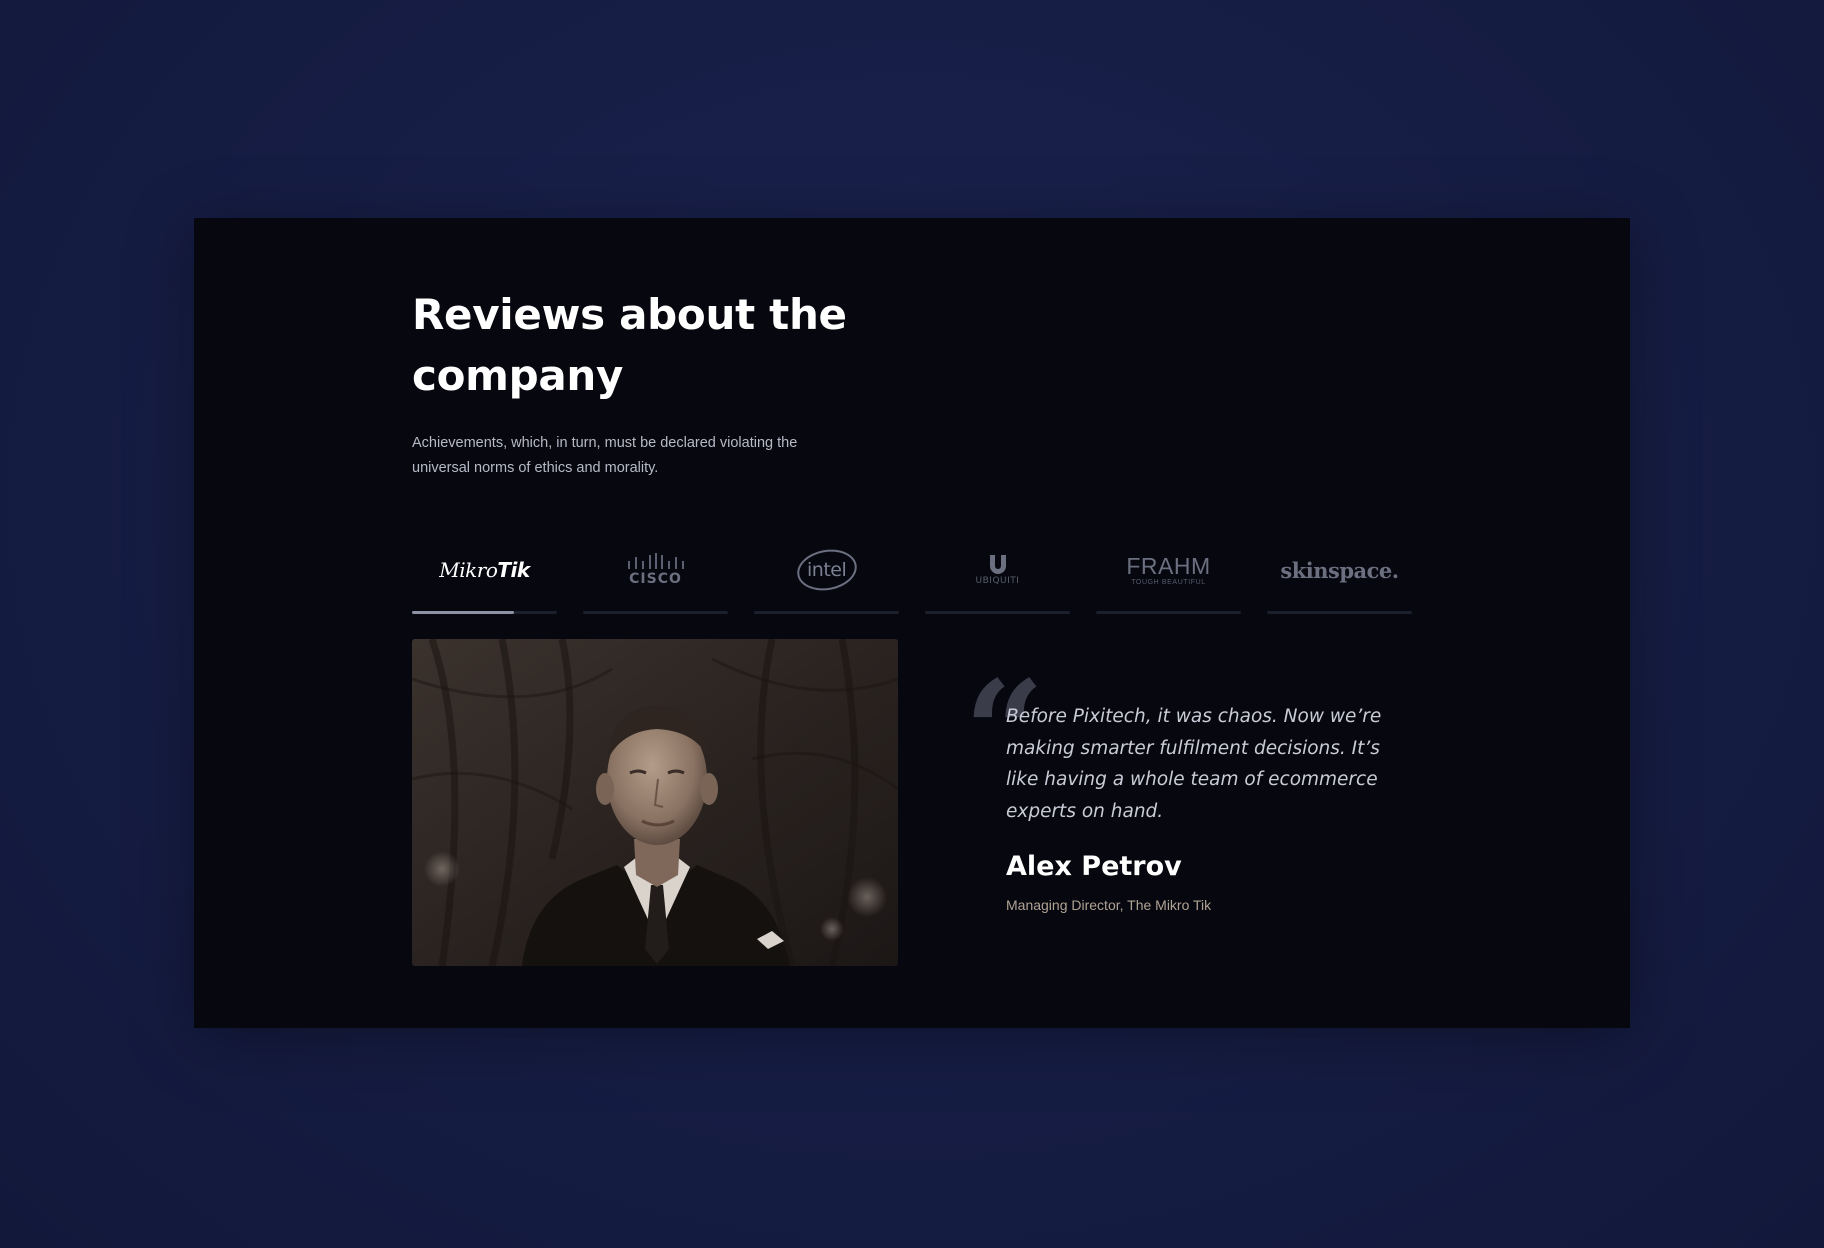 This screenshot has width=1824, height=1248. I want to click on cisco-logo-text: CISCO, so click(655, 579).